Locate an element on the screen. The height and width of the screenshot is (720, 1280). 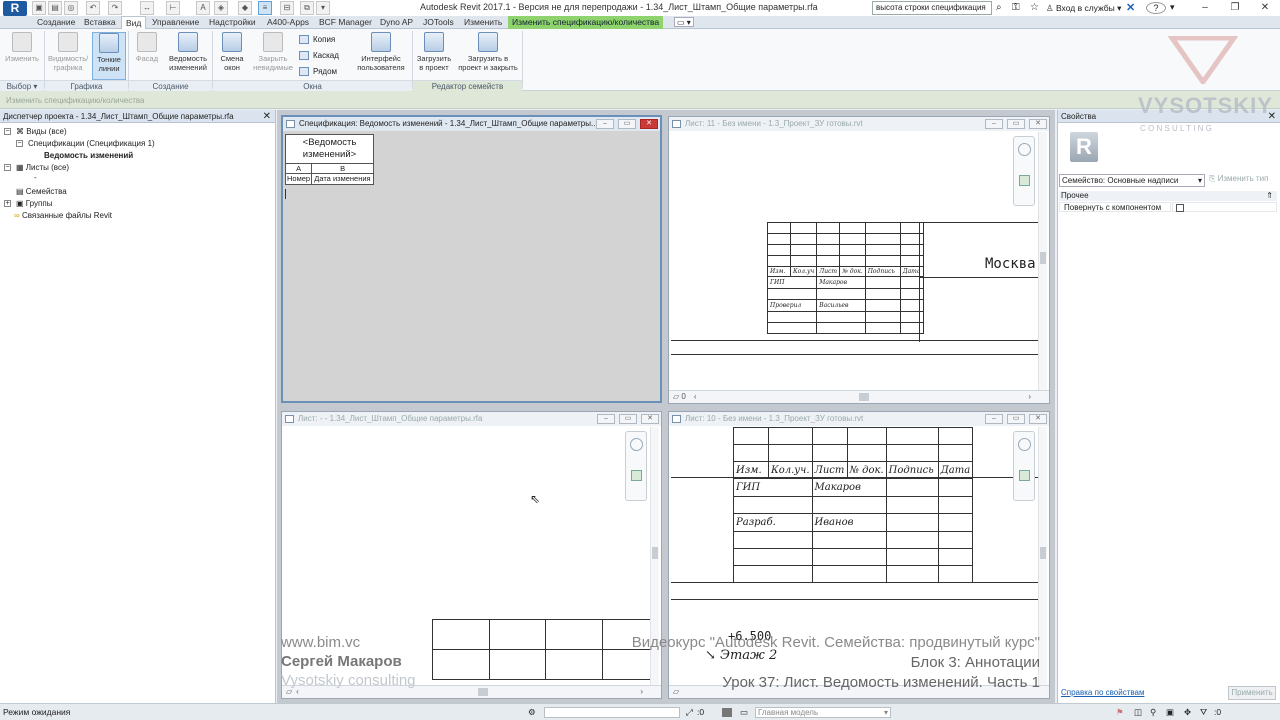
thin-lines-button: Тонкие линии is located at coordinates (109, 56).